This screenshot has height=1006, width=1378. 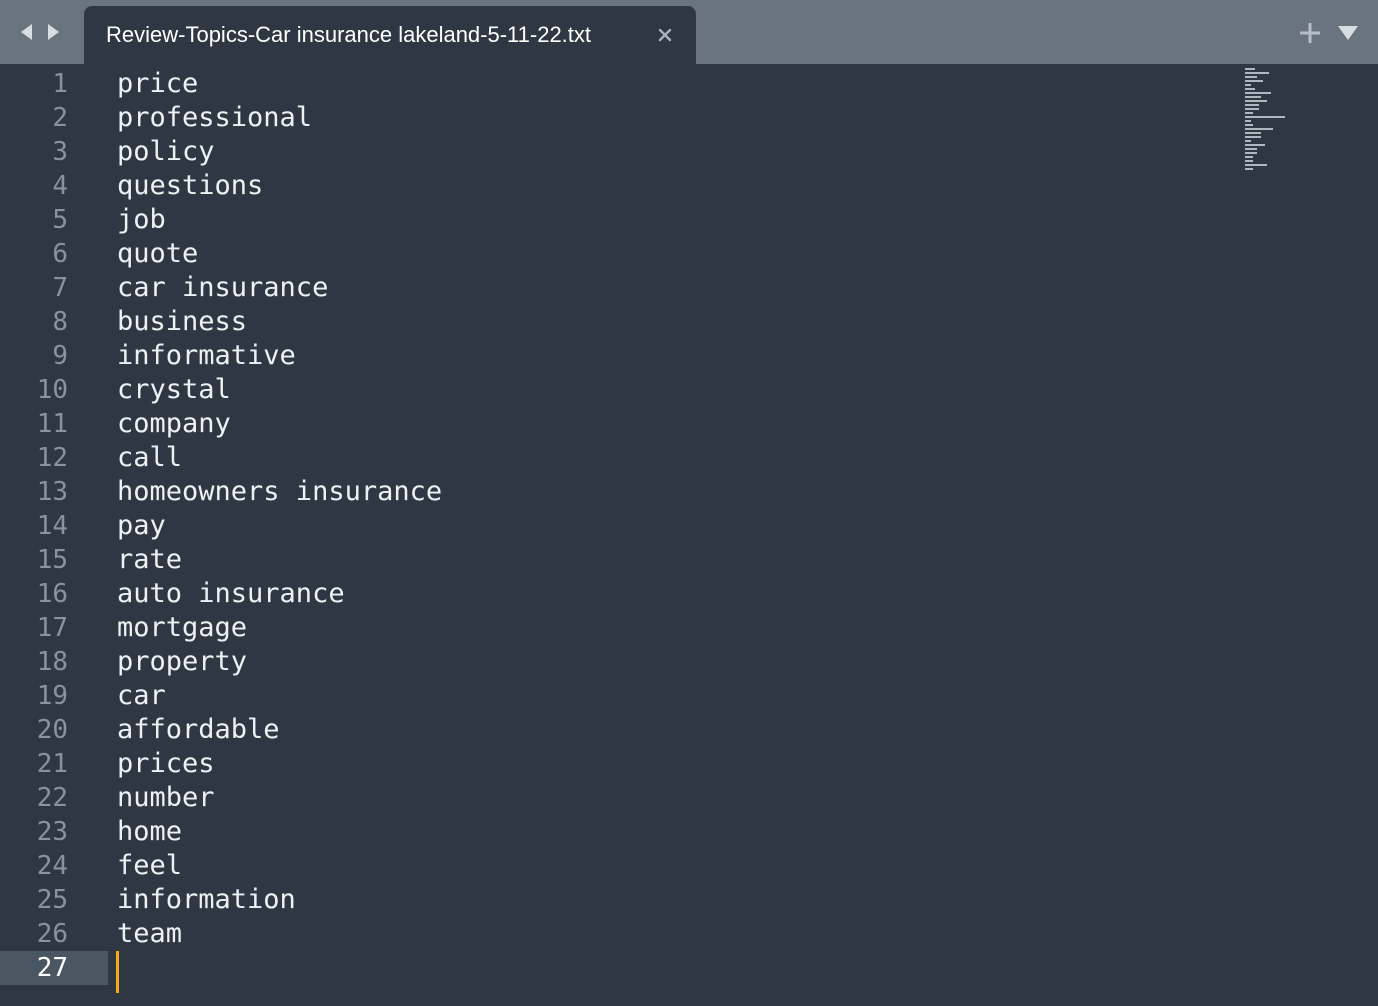 What do you see at coordinates (52, 594) in the screenshot?
I see `line-number: 16` at bounding box center [52, 594].